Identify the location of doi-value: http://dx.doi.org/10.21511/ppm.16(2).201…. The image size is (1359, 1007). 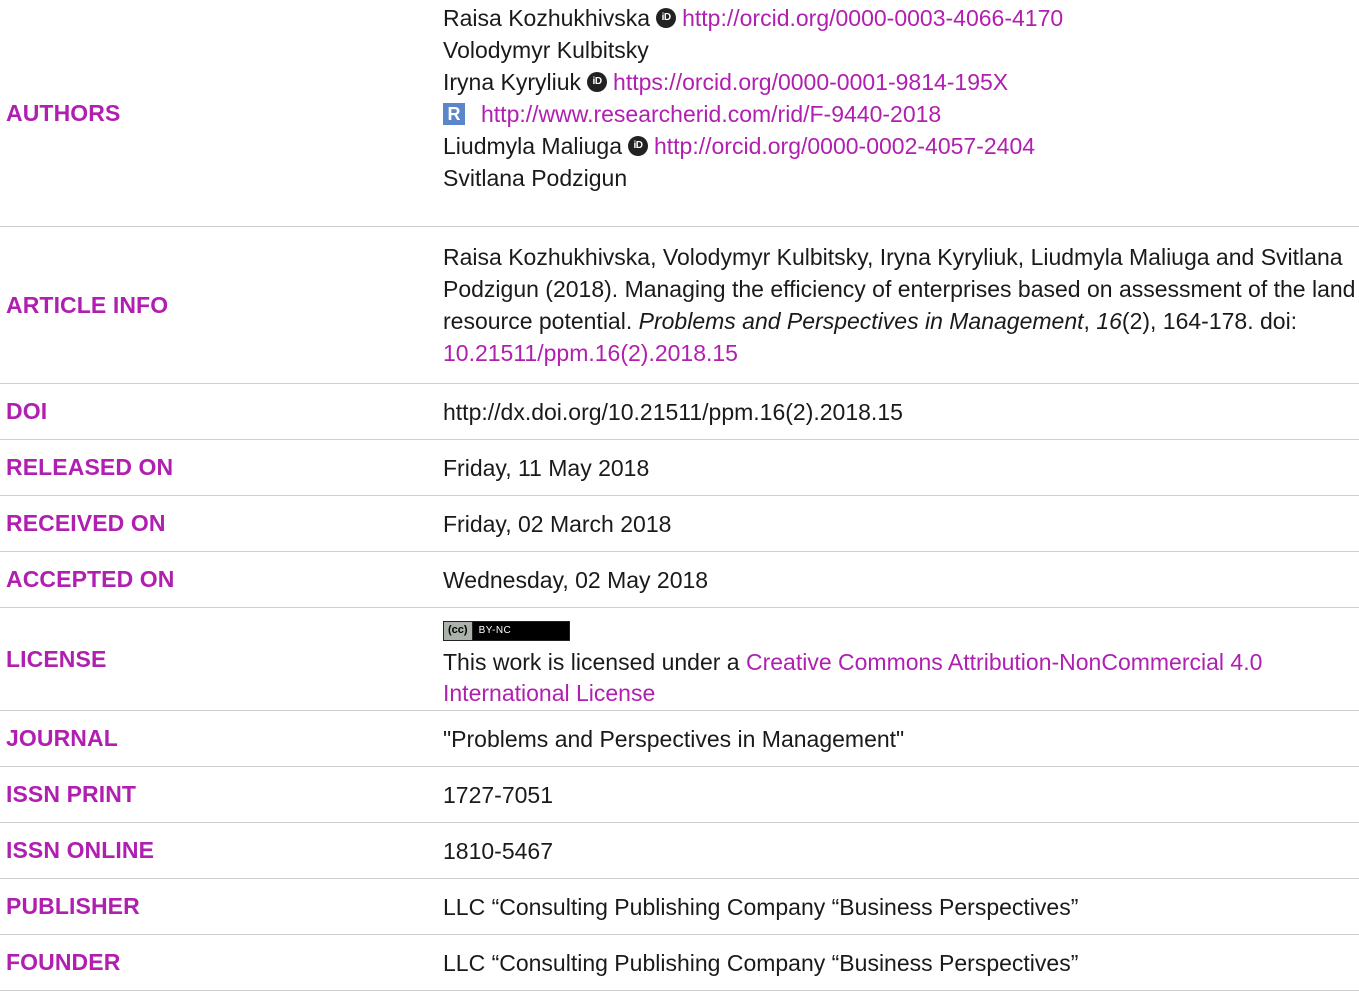
(673, 411).